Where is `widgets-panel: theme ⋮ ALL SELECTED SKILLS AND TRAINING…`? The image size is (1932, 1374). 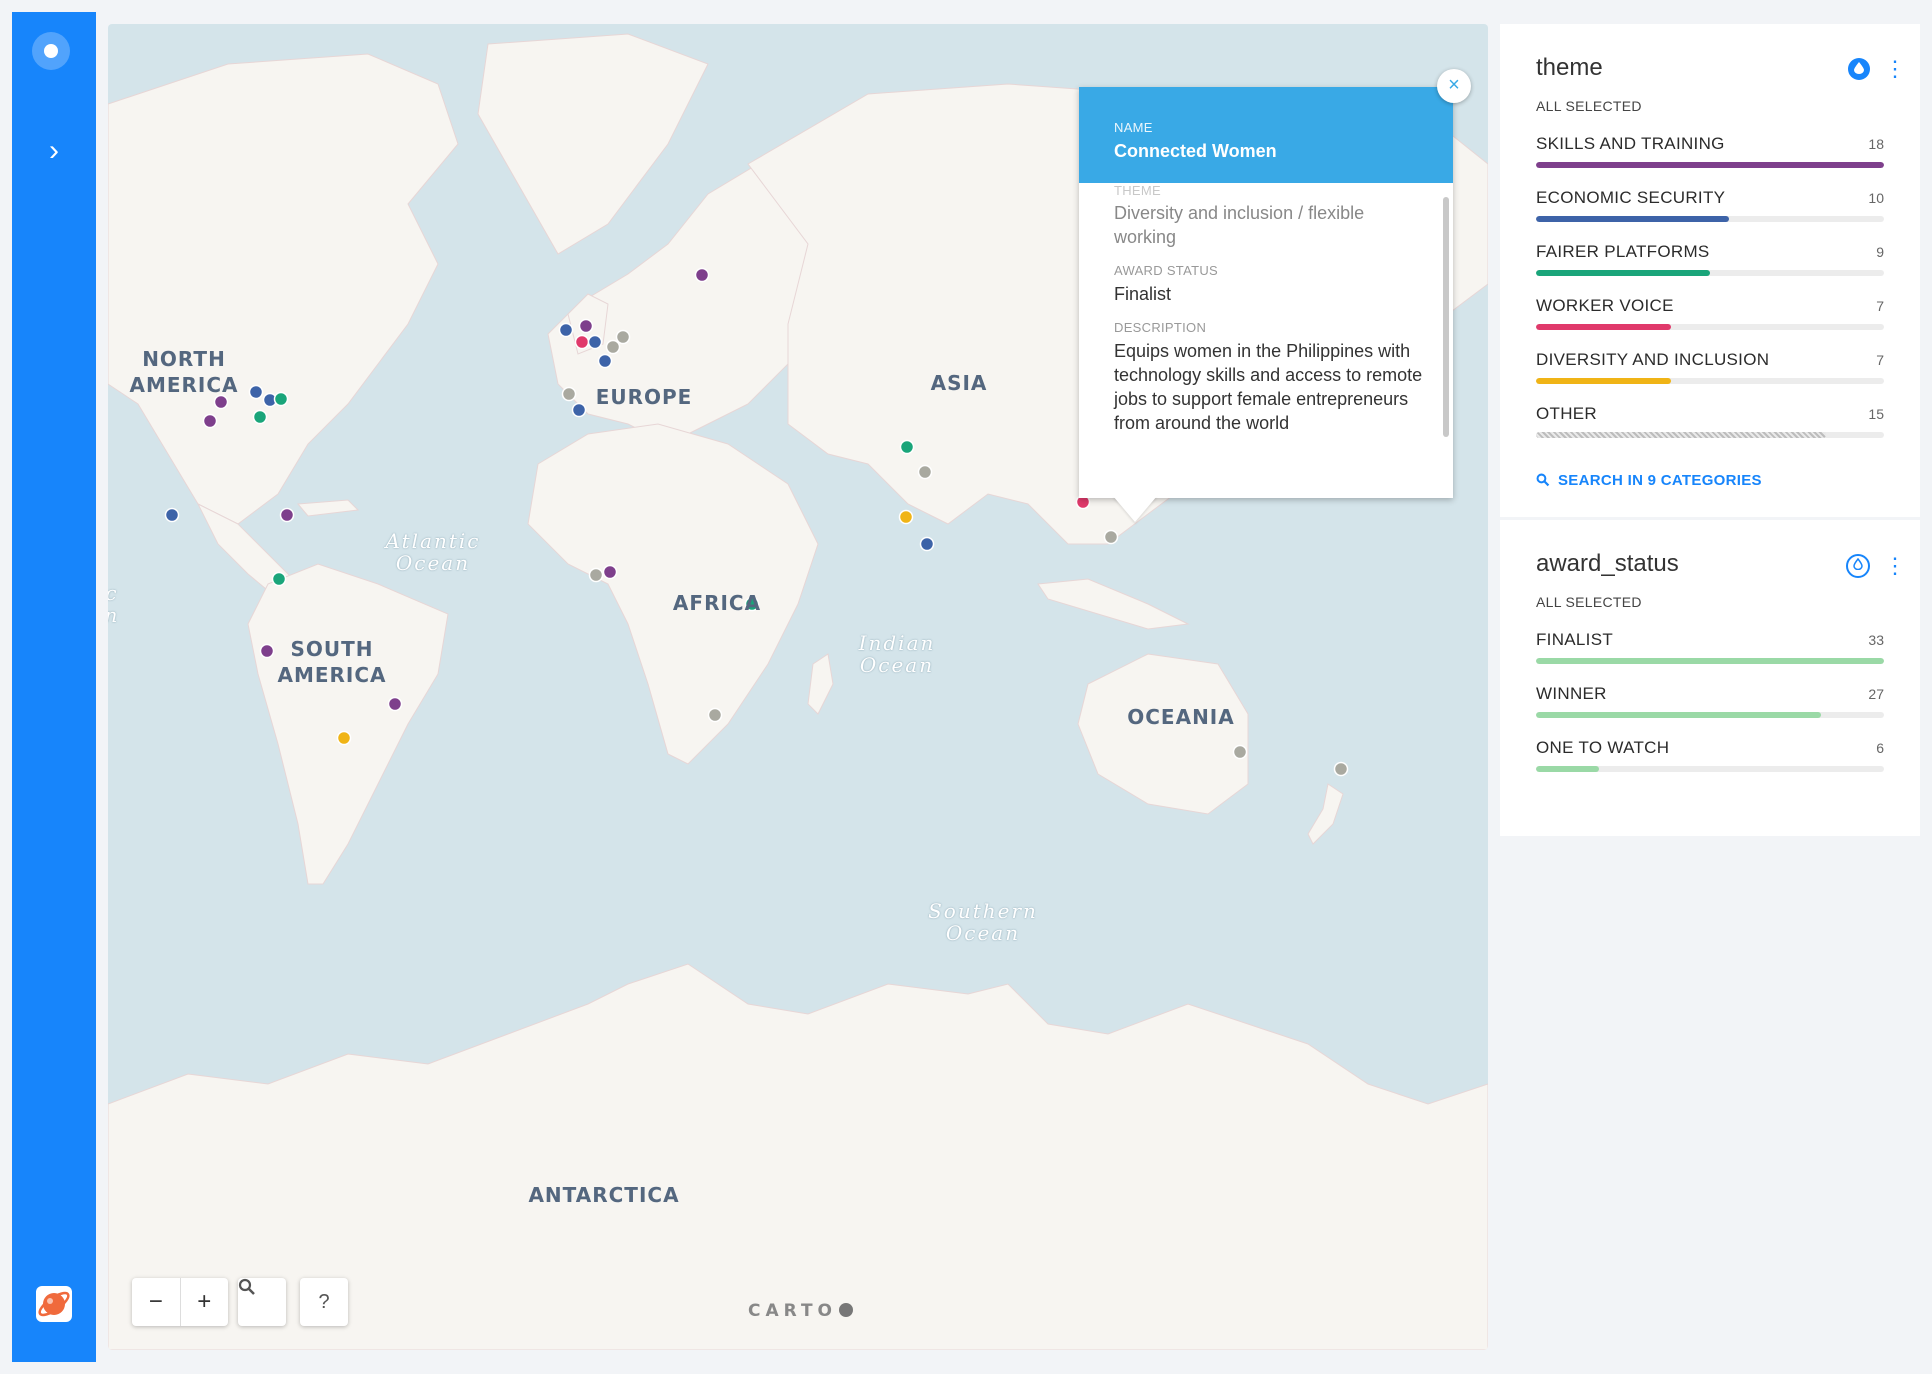
widgets-panel: theme ⋮ ALL SELECTED SKILLS AND TRAINING… is located at coordinates (1710, 430).